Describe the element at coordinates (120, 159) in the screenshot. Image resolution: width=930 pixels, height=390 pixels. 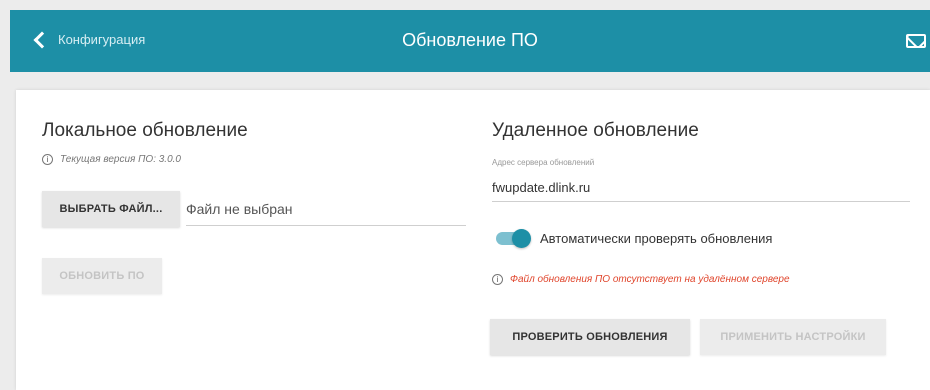
I see `firmware-version-text: Текущая версия ПО: 3.0.0` at that location.